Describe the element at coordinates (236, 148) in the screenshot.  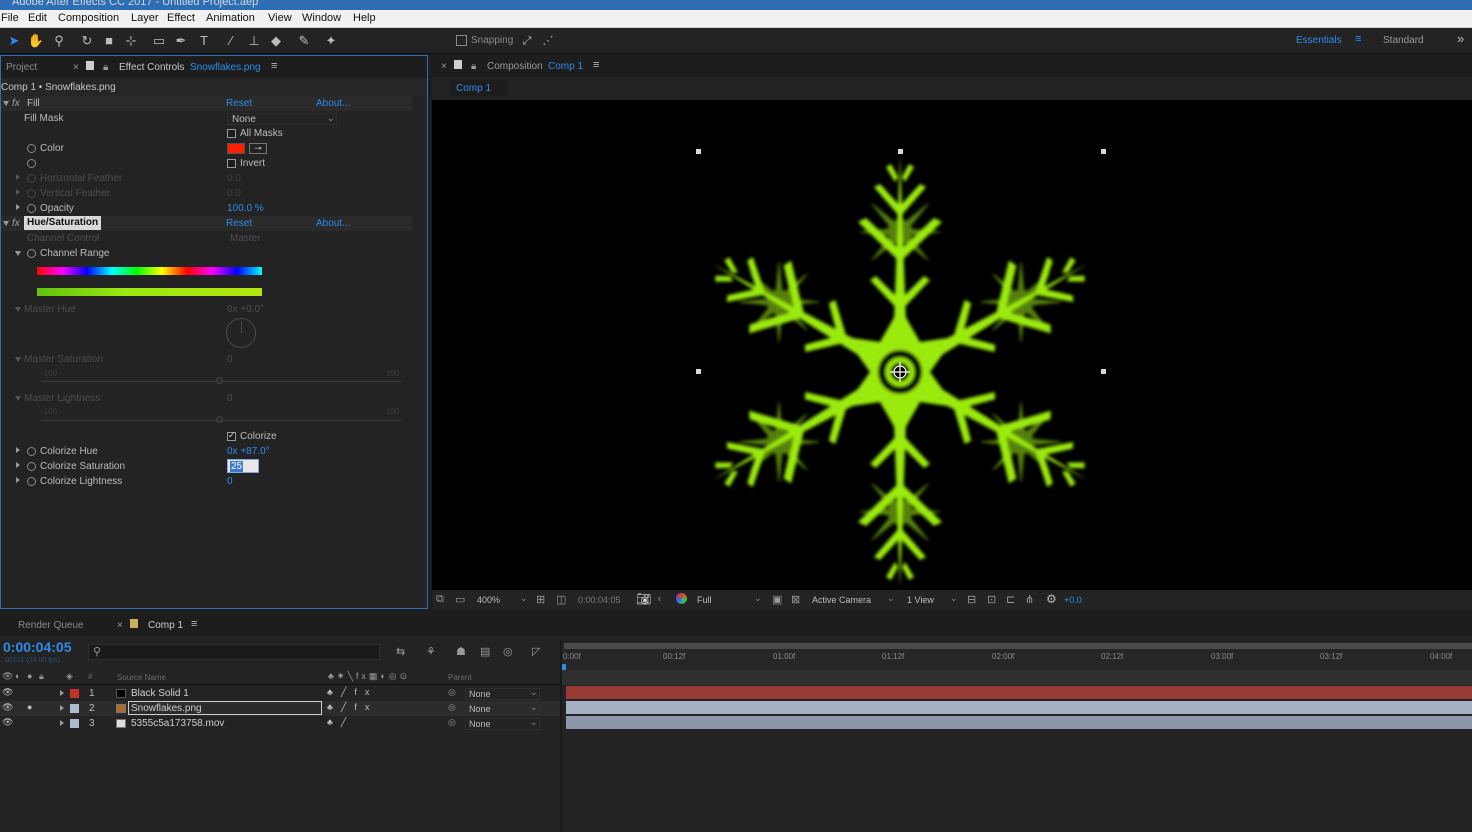
I see `color-swatch` at that location.